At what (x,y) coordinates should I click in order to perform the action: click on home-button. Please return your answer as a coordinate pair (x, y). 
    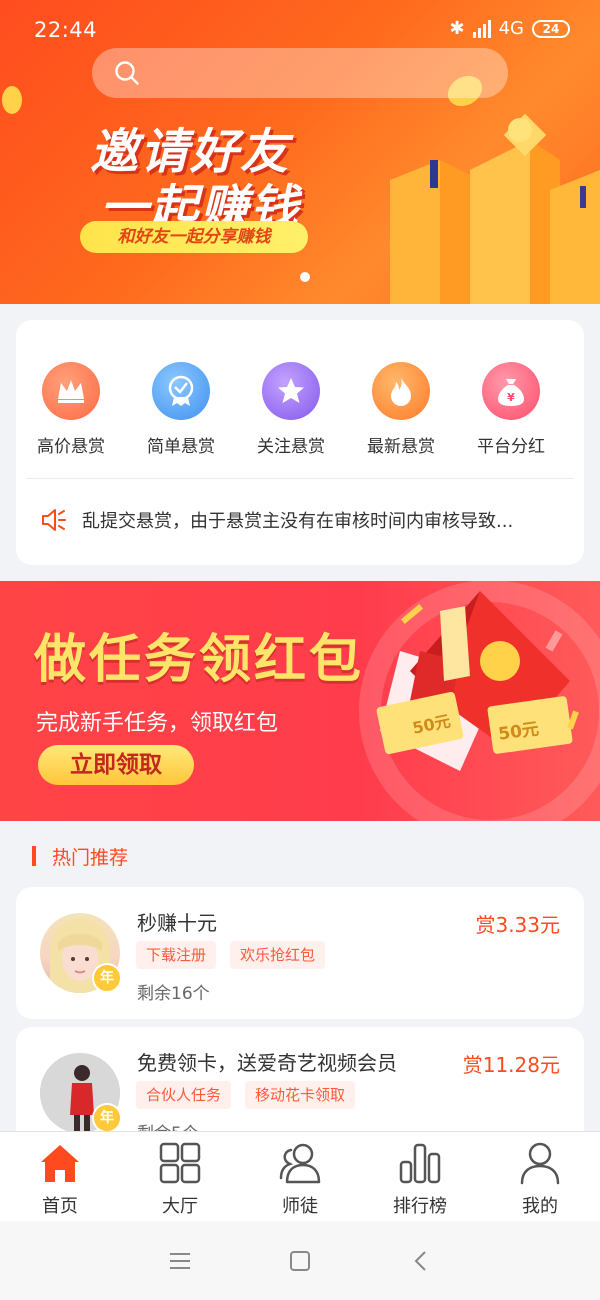
    Looking at the image, I should click on (300, 1261).